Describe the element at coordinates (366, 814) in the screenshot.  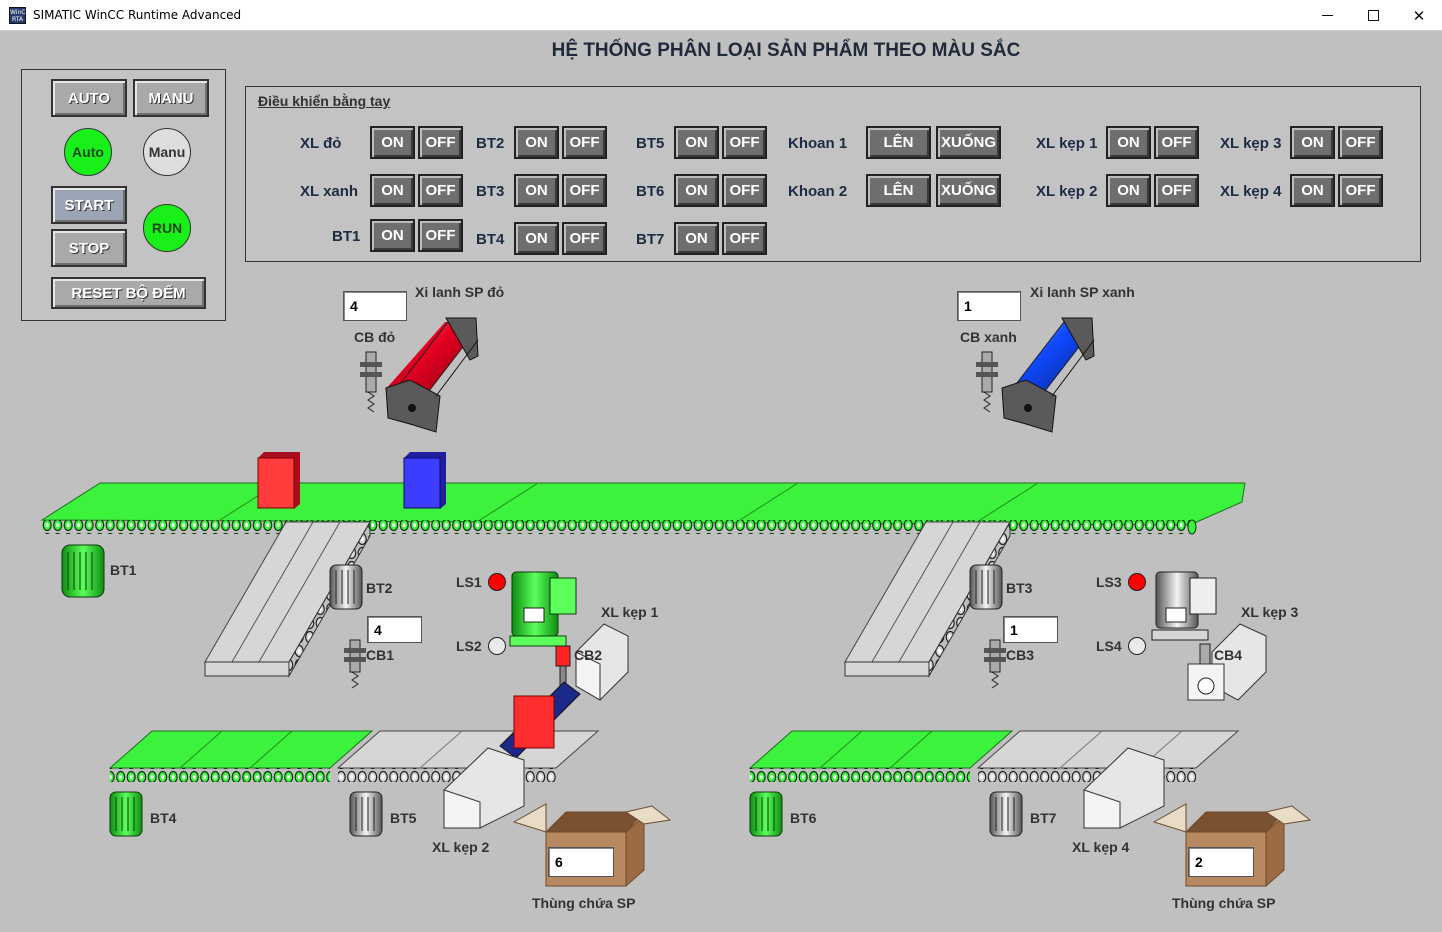
I see `motor-bt5` at that location.